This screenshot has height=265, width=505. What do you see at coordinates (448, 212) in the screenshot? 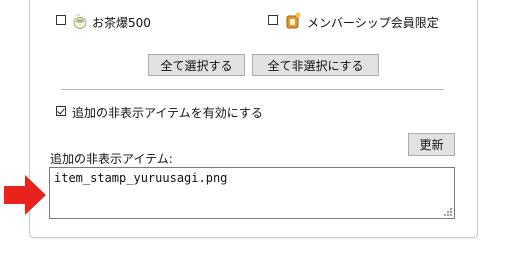
I see `resize-grip-icon` at bounding box center [448, 212].